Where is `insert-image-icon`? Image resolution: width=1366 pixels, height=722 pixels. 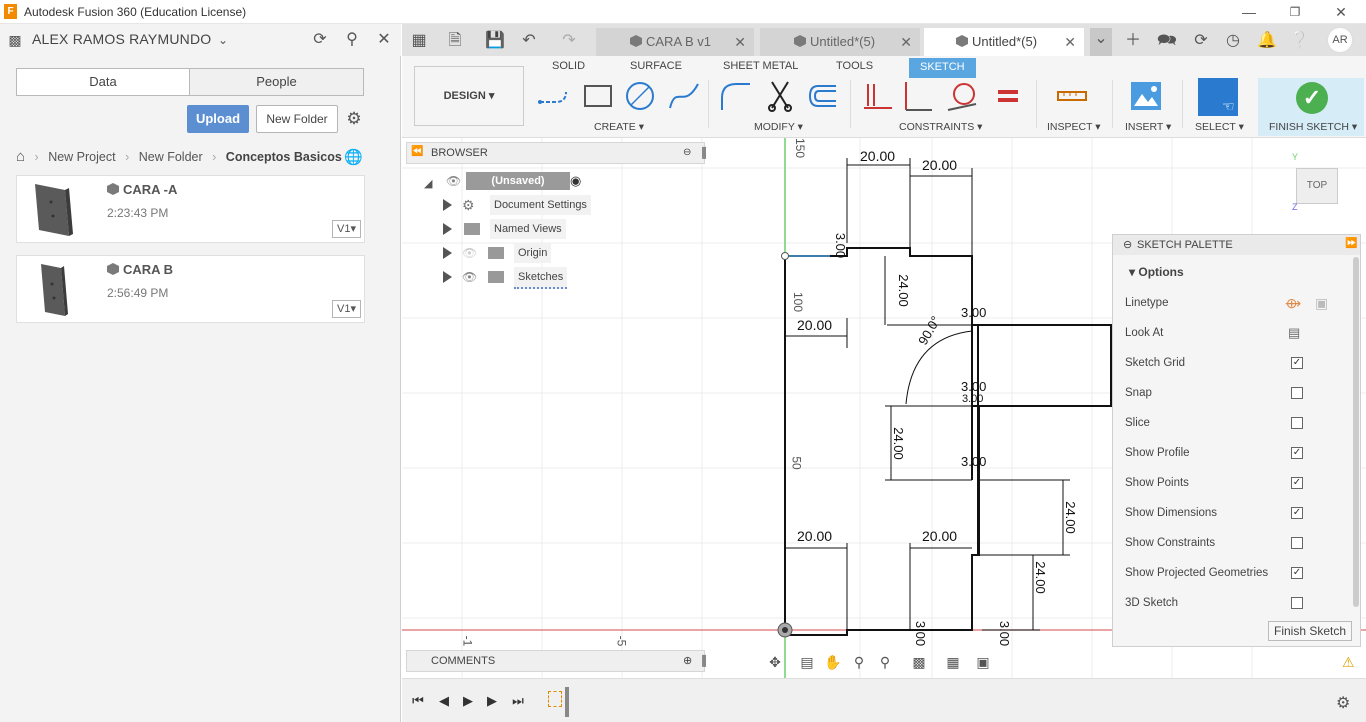 insert-image-icon is located at coordinates (1146, 96).